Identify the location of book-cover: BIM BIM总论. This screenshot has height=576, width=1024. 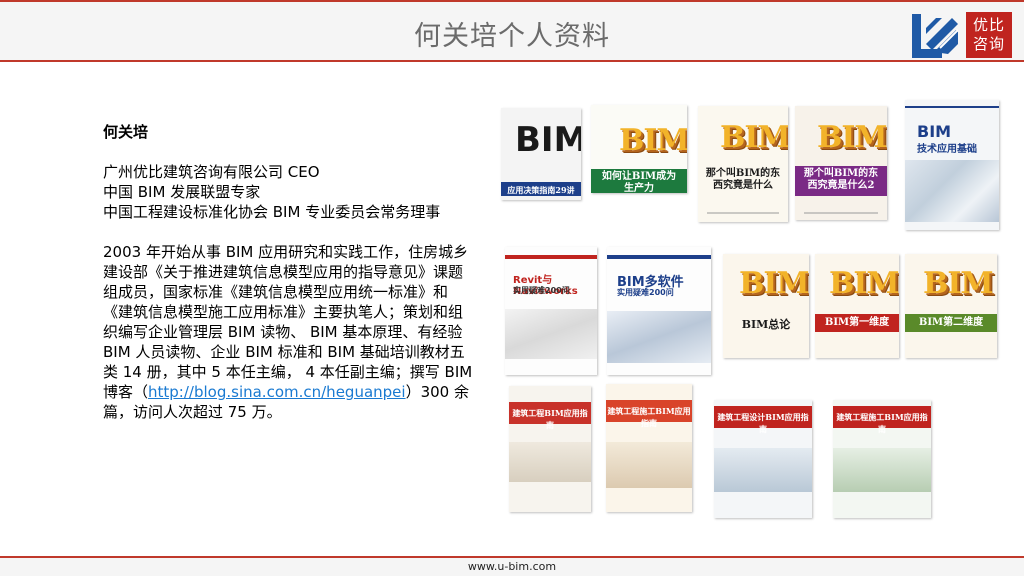
(766, 306).